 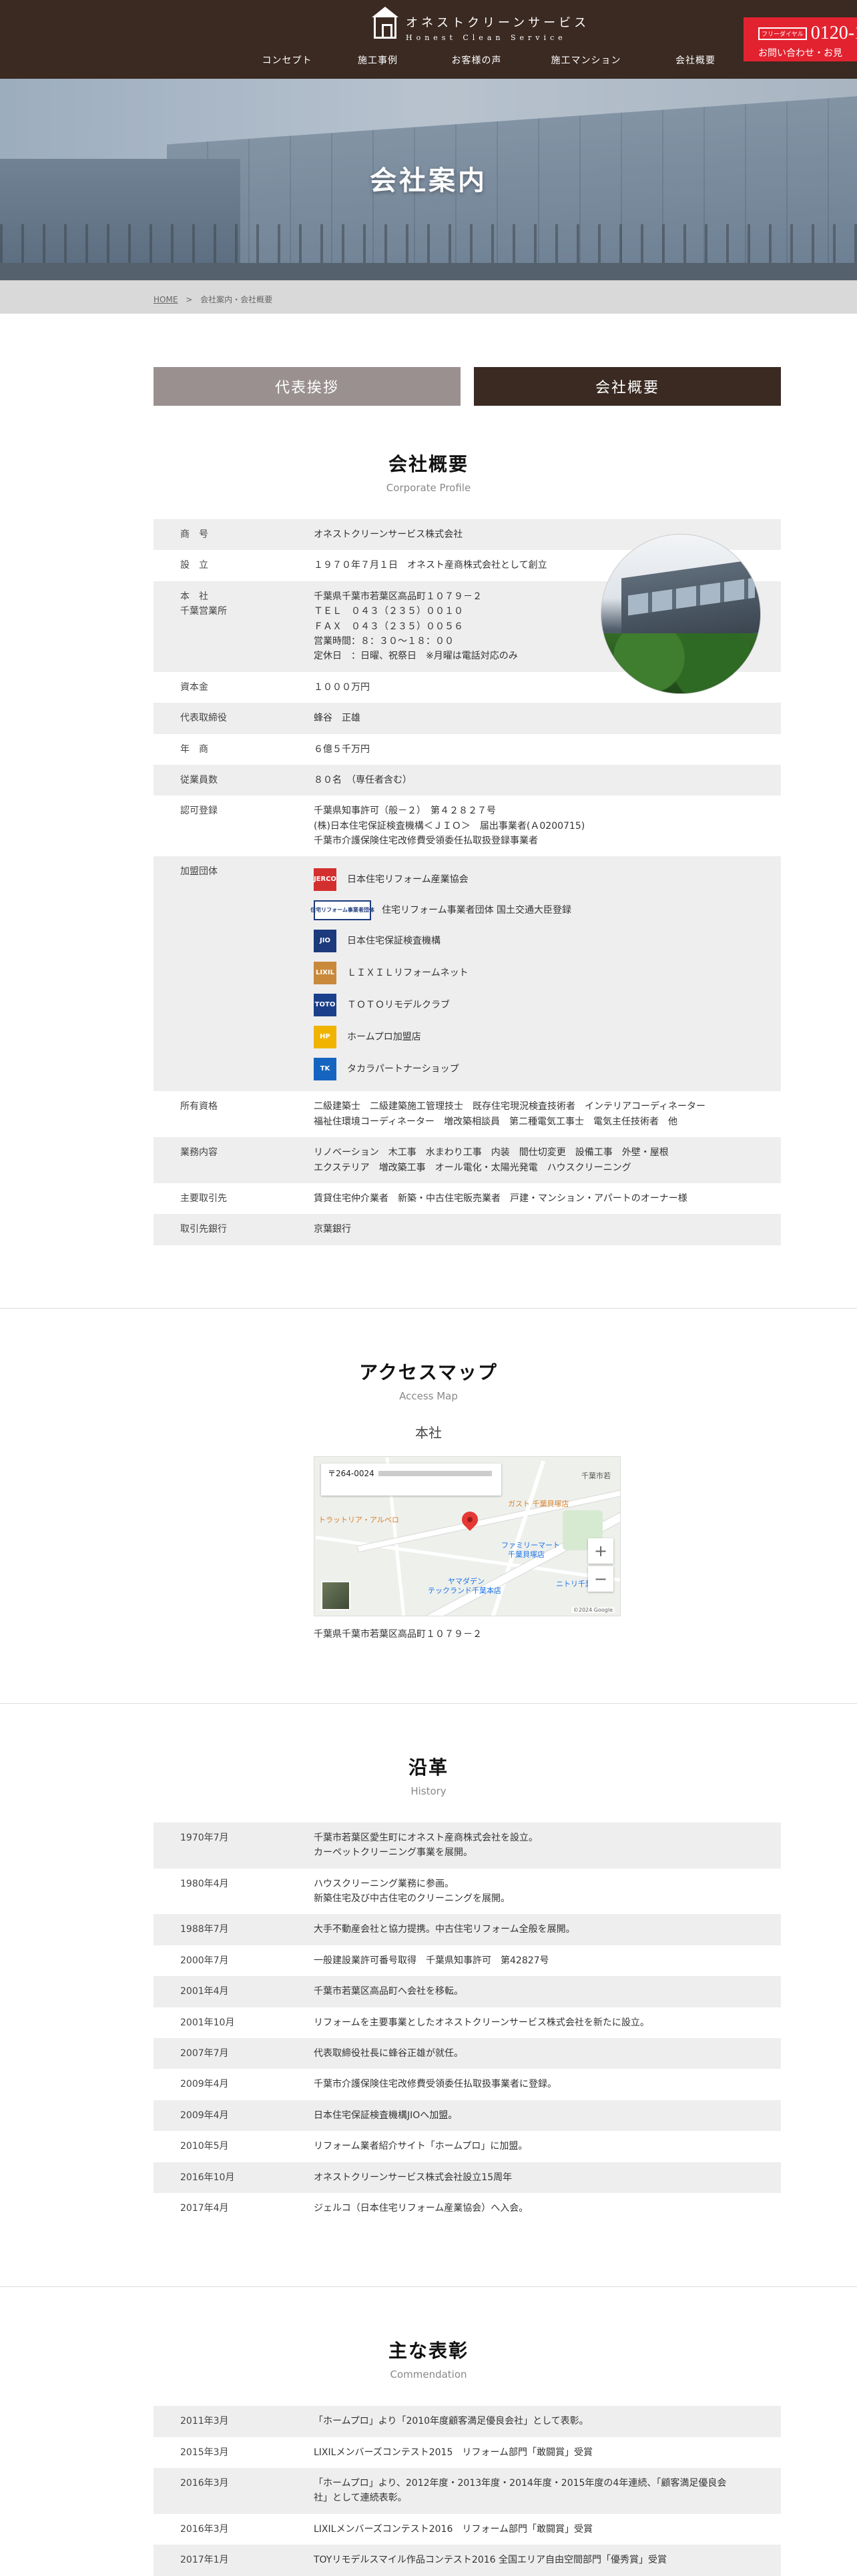 What do you see at coordinates (412, 1898) in the screenshot?
I see `history-text: 新築住宅及び中古住宅のクリーニングを展開。` at bounding box center [412, 1898].